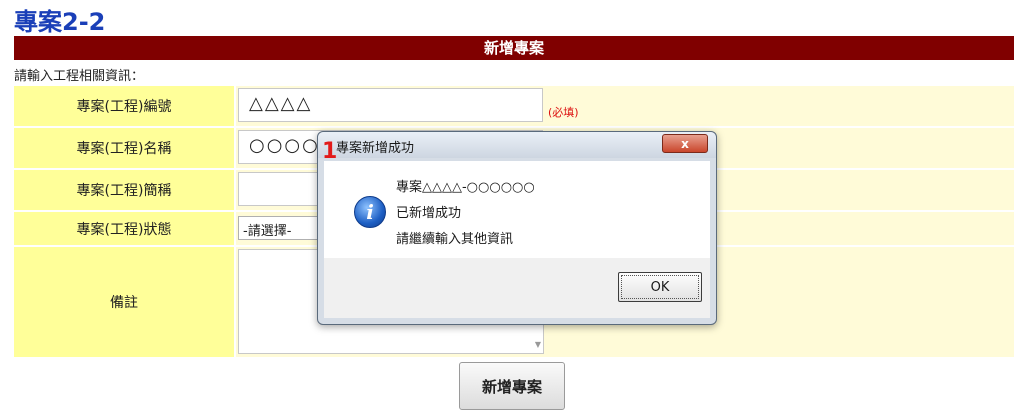  What do you see at coordinates (60, 22) in the screenshot?
I see `page-title: 專案2-2` at bounding box center [60, 22].